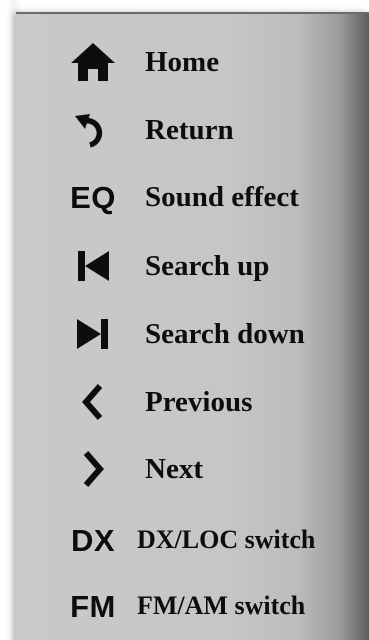  I want to click on menu-item-next: Next, so click(192, 469).